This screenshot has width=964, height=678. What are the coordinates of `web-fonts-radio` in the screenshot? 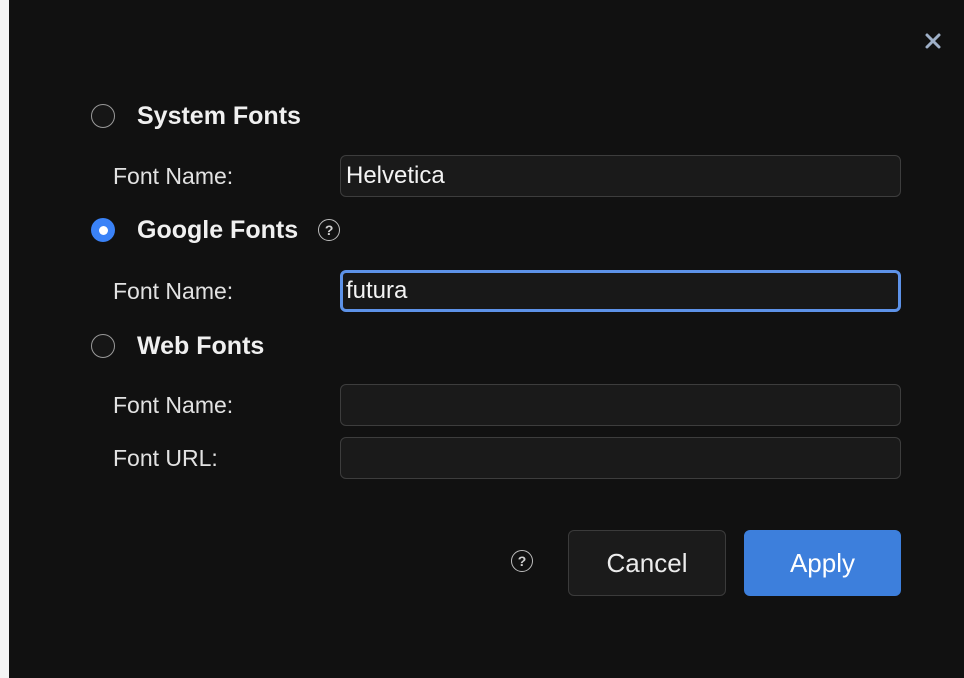 It's located at (103, 346).